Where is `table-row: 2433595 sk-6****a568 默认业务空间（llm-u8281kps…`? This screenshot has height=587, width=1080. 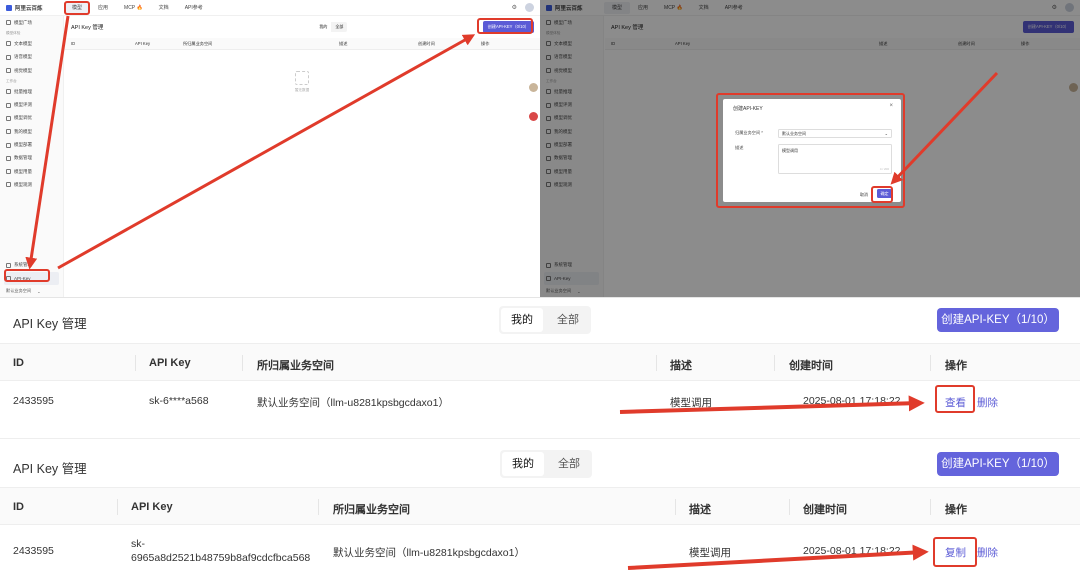
table-row: 2433595 sk-6****a568 默认业务空间（llm-u8281kps… is located at coordinates (540, 401).